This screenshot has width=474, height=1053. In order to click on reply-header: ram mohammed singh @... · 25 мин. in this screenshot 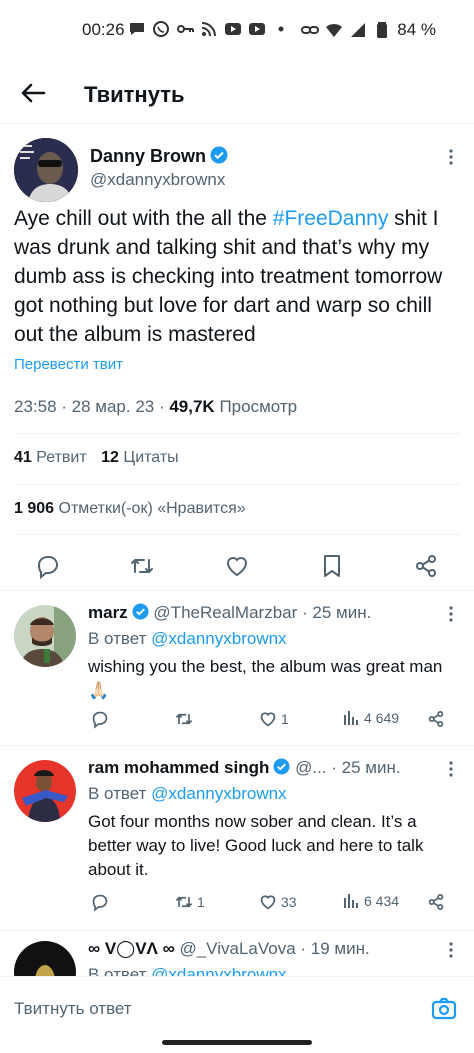, I will do `click(244, 768)`.